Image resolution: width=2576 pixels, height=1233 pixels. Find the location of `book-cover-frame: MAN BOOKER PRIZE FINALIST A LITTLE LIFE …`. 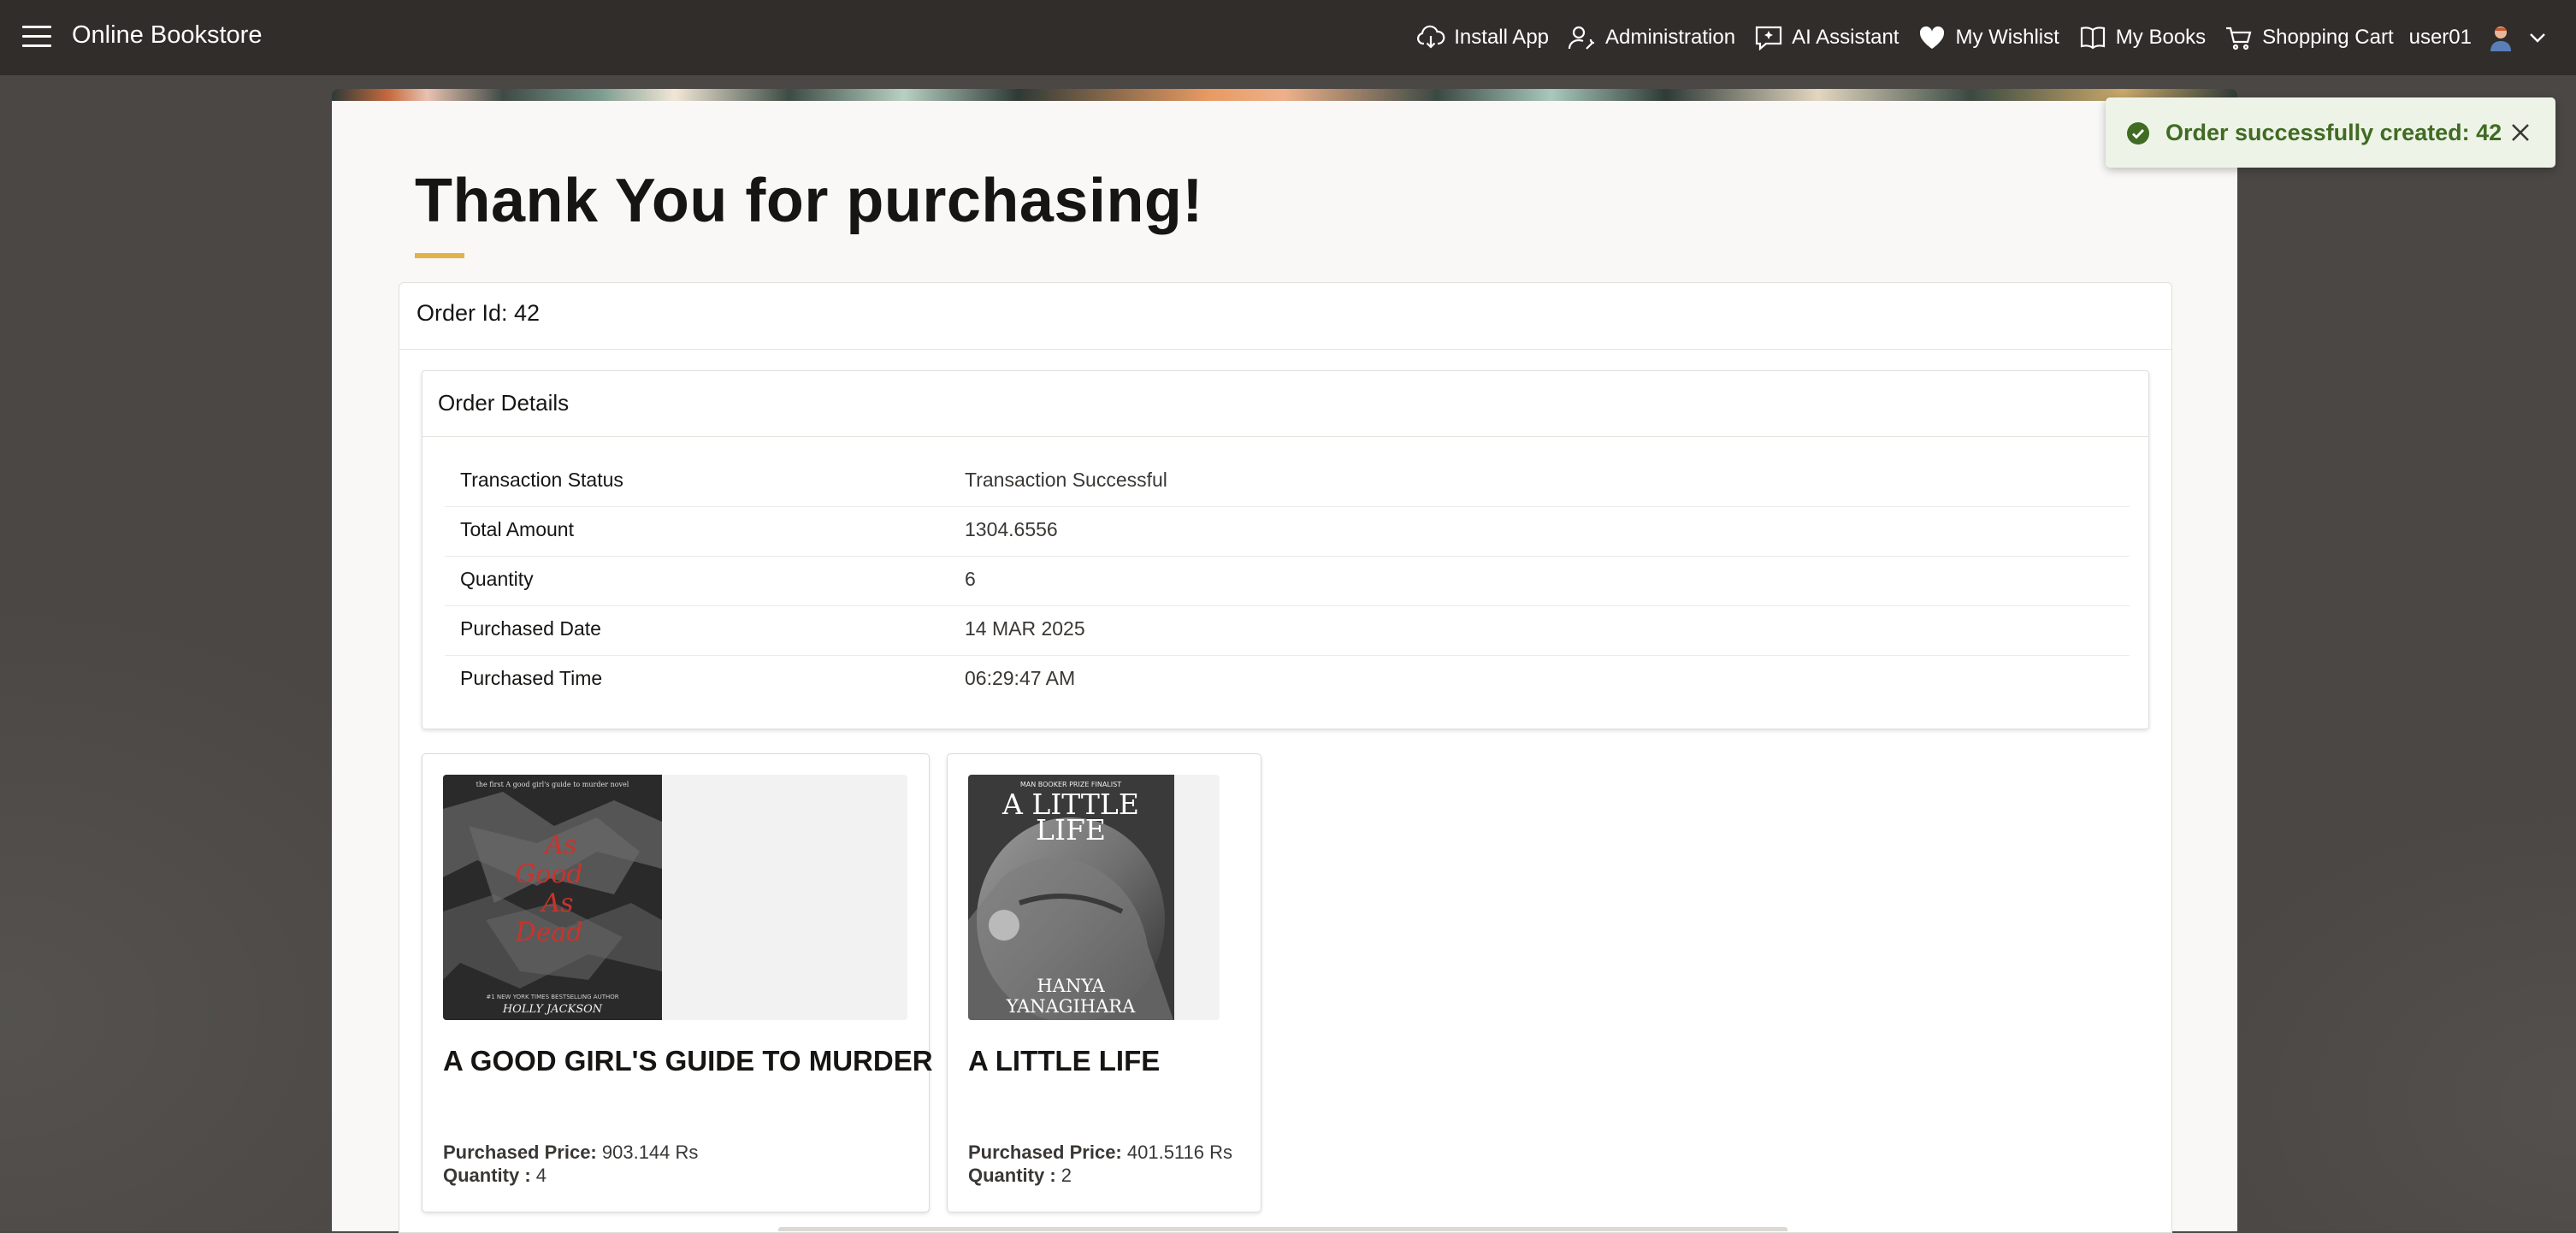

book-cover-frame: MAN BOOKER PRIZE FINALIST A LITTLE LIFE … is located at coordinates (1094, 897).